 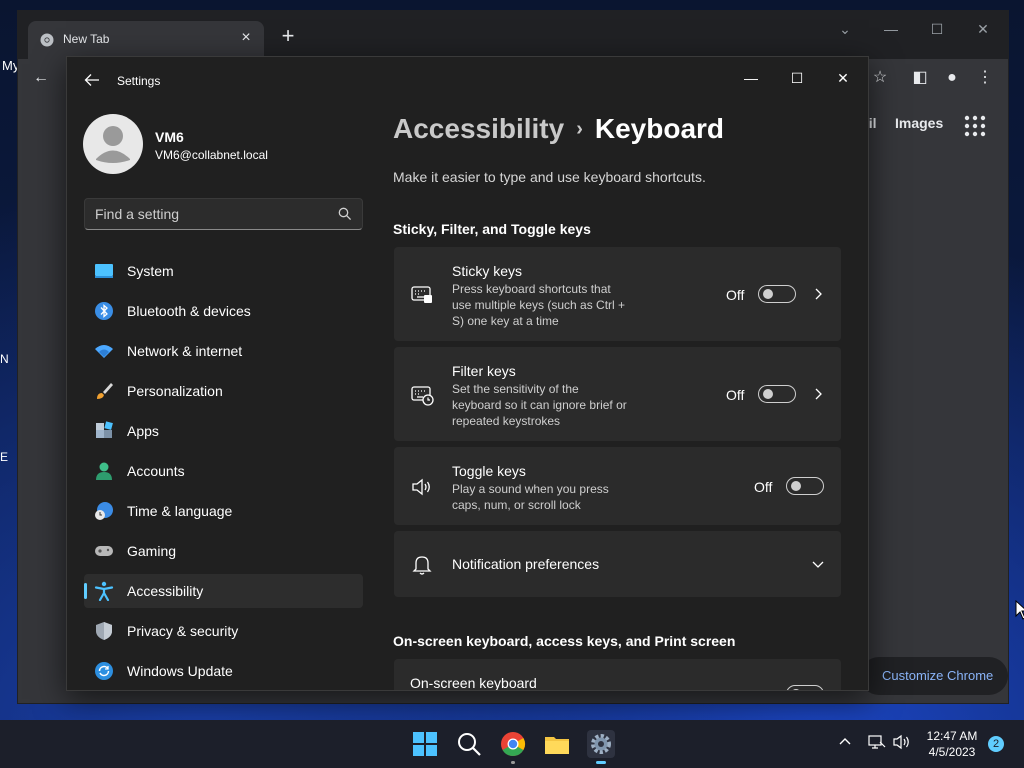 What do you see at coordinates (422, 396) in the screenshot?
I see `keyboard-filter-icon` at bounding box center [422, 396].